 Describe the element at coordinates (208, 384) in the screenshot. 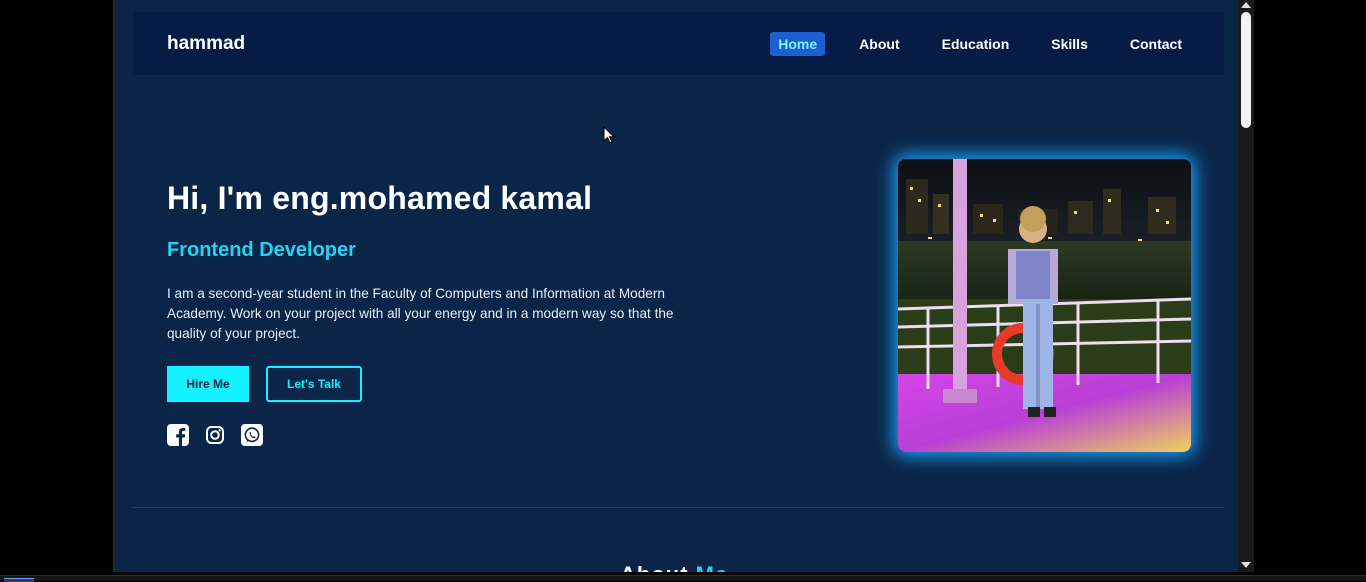

I see `hire-me-button: Hire Me` at that location.